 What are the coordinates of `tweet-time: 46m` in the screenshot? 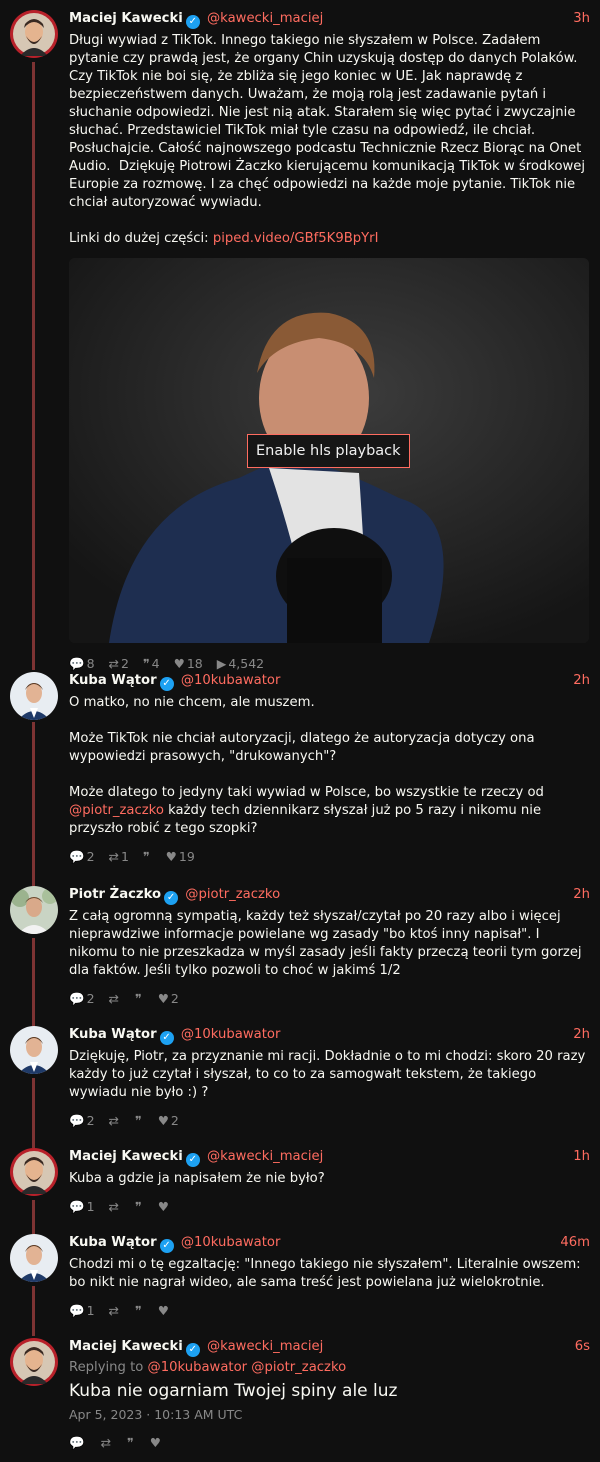 It's located at (575, 1243).